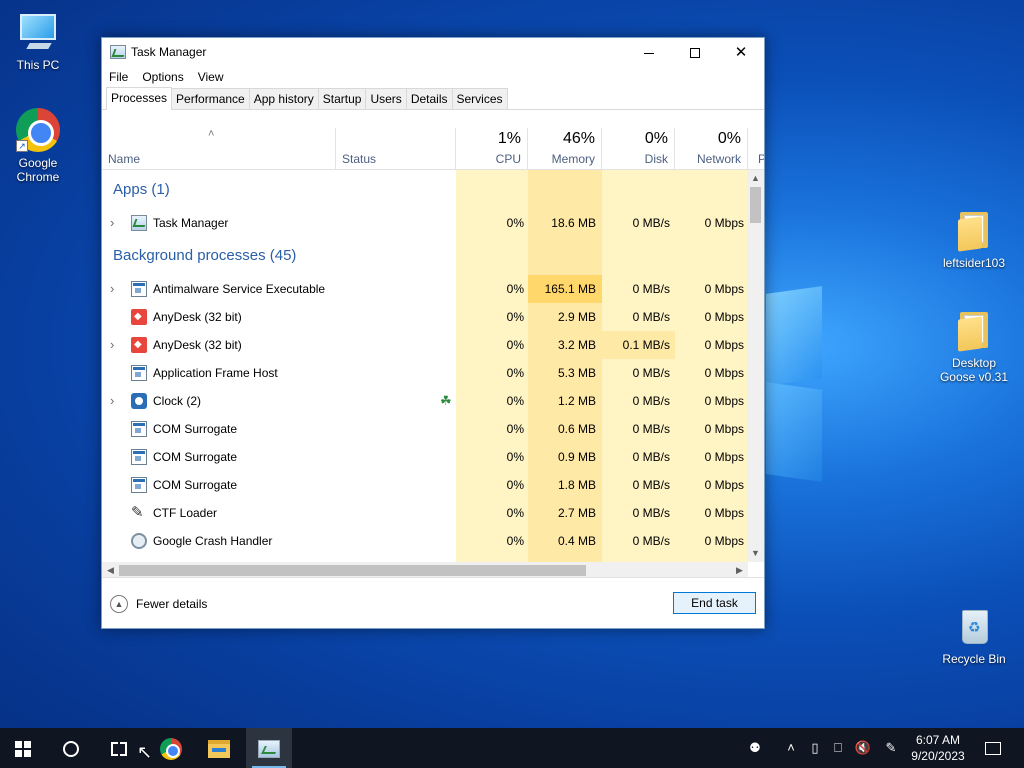 The height and width of the screenshot is (768, 1024). Describe the element at coordinates (177, 401) in the screenshot. I see `process-name: Clock (2)` at that location.